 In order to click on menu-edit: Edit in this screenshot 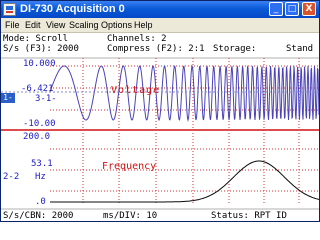, I will do `click(33, 25)`.